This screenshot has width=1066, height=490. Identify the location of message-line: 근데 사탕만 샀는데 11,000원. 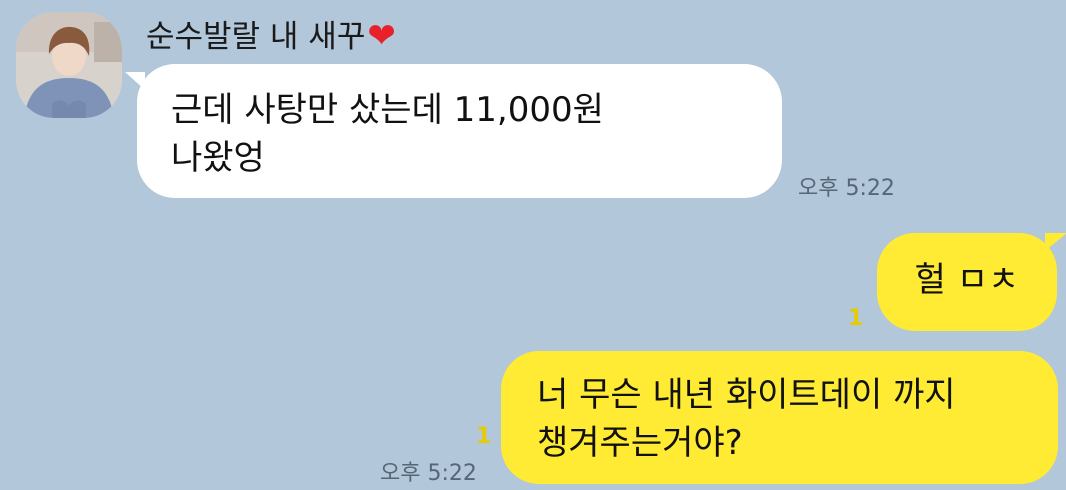
(387, 110).